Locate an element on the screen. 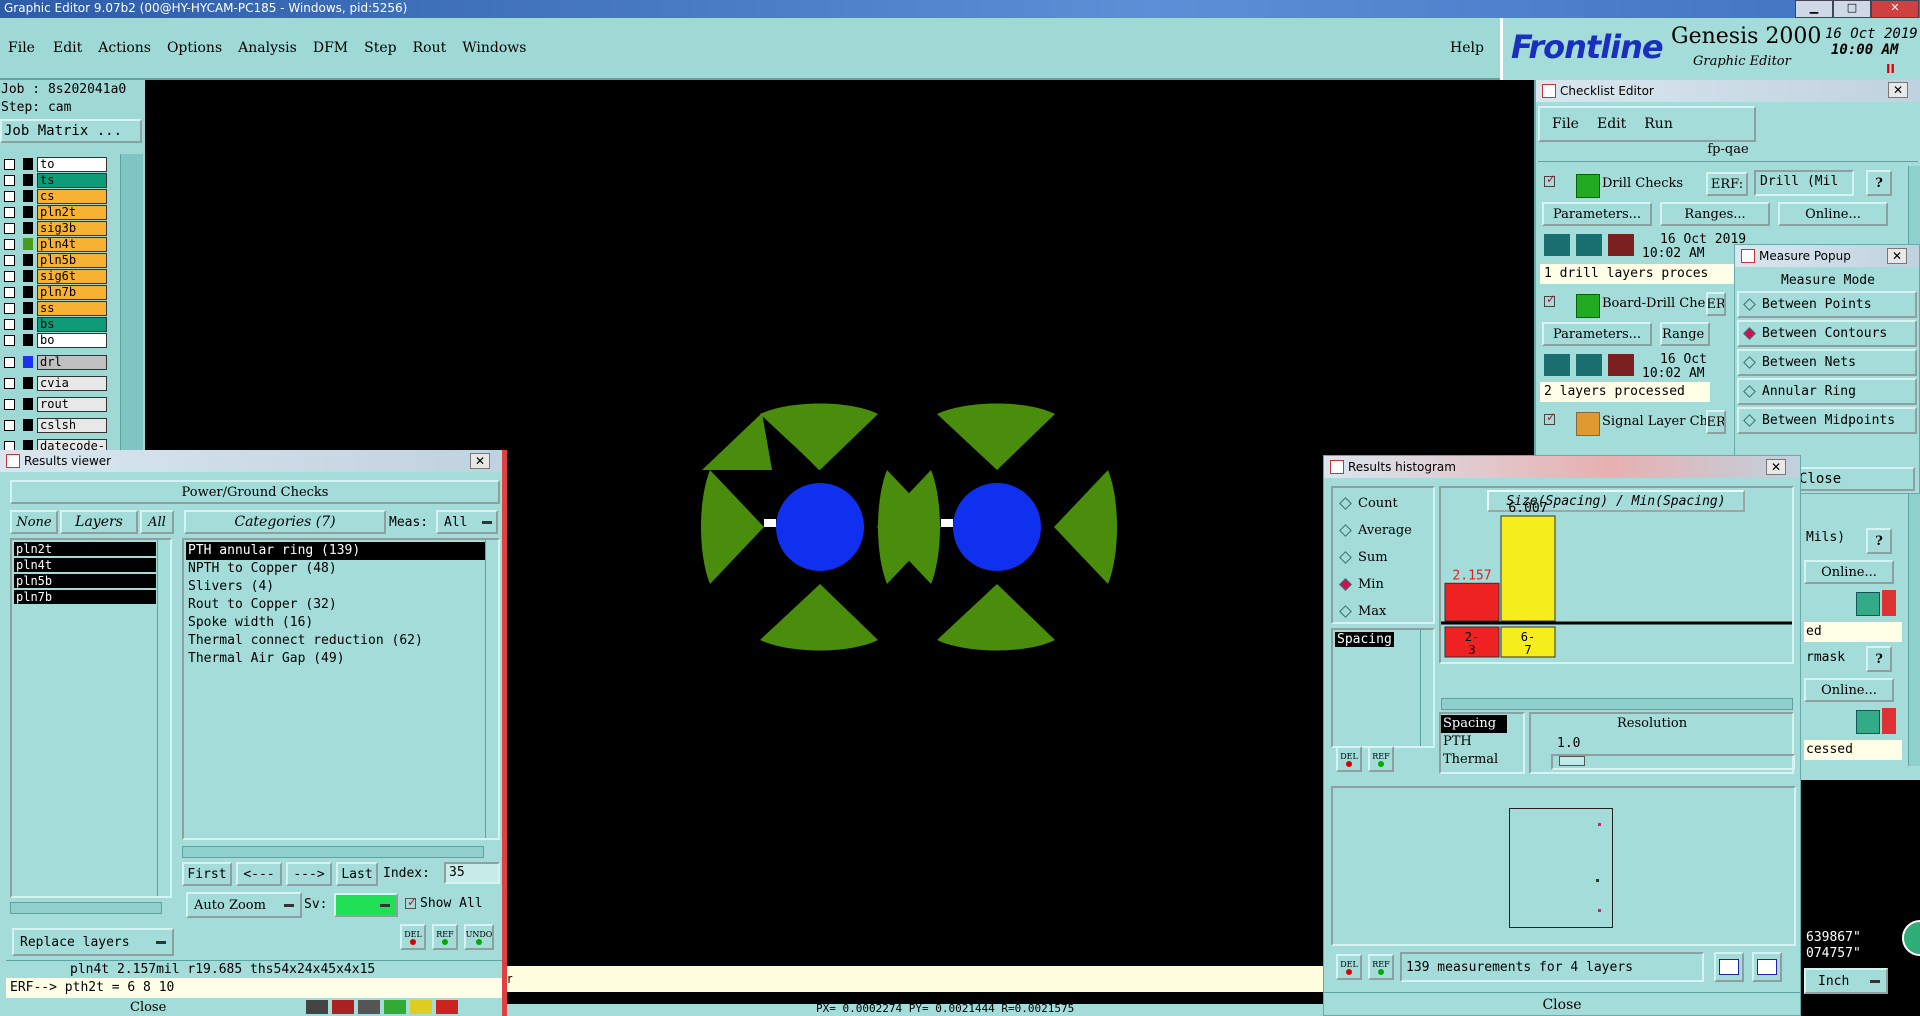 Image resolution: width=1920 pixels, height=1016 pixels. layer-row: pln4t is located at coordinates (59, 244).